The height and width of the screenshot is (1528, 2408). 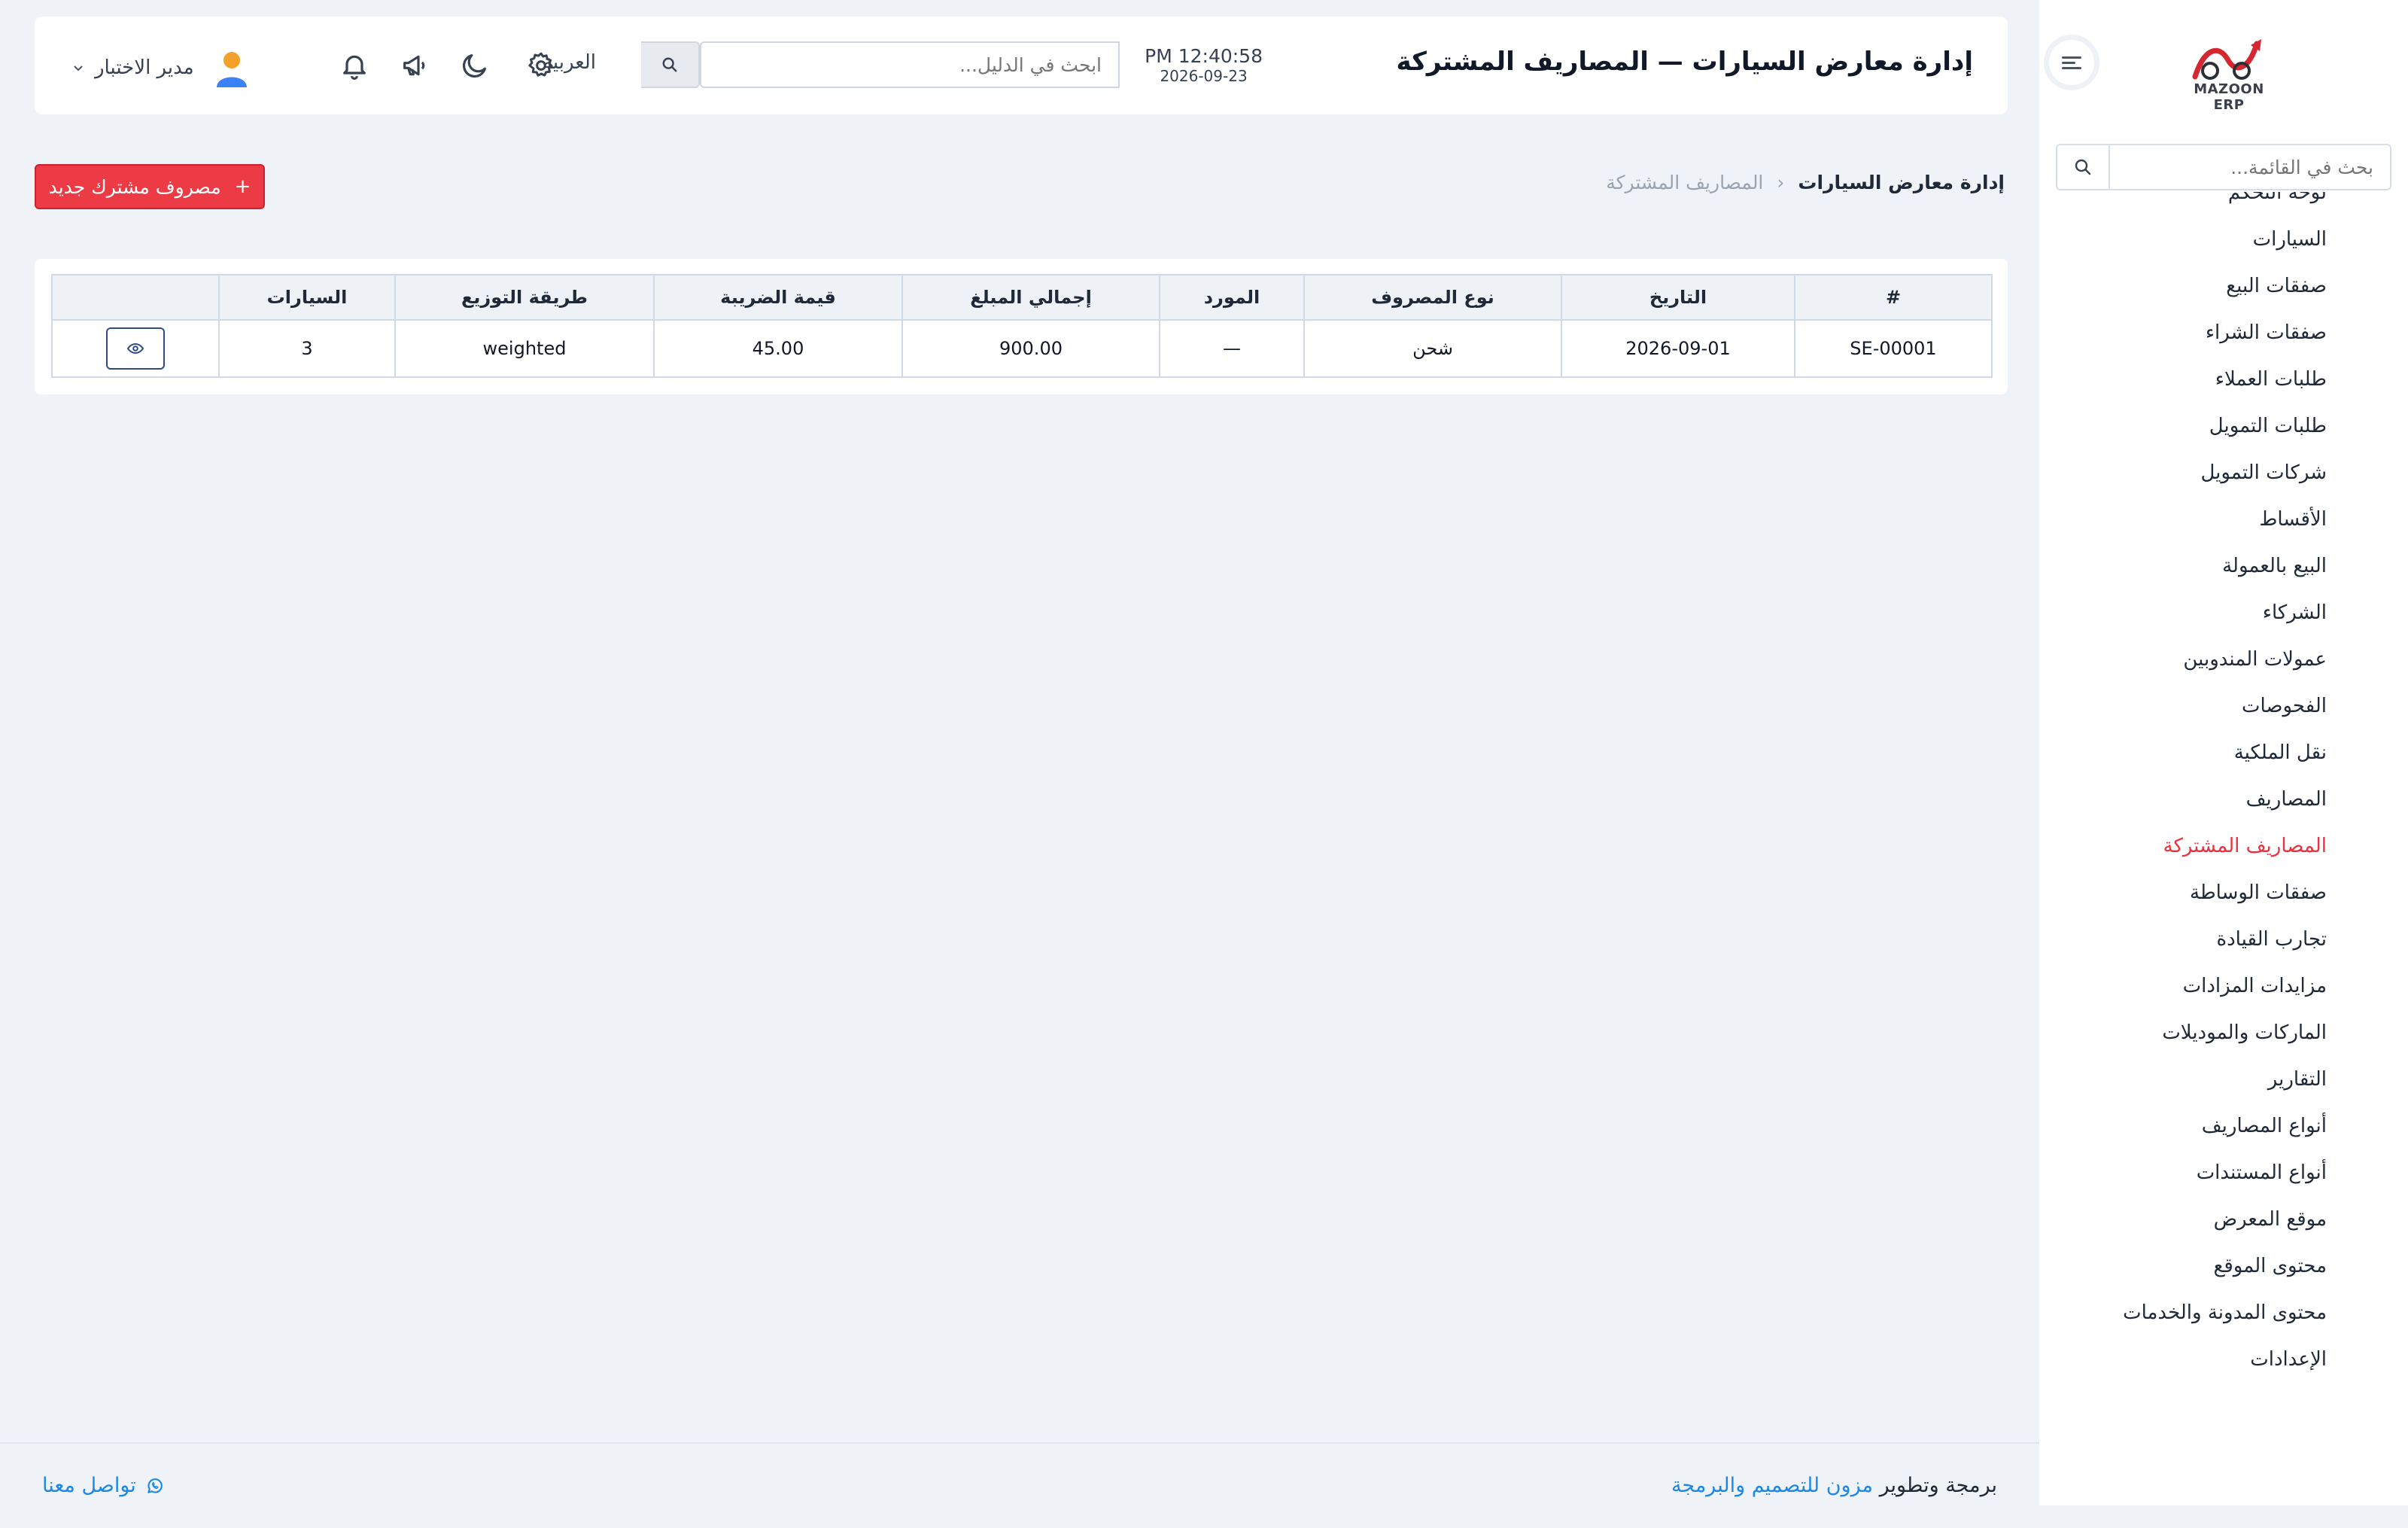 I want to click on footer-credit: برمجة وتطوير مزون للتصميم والبرمجة, so click(x=1834, y=1485).